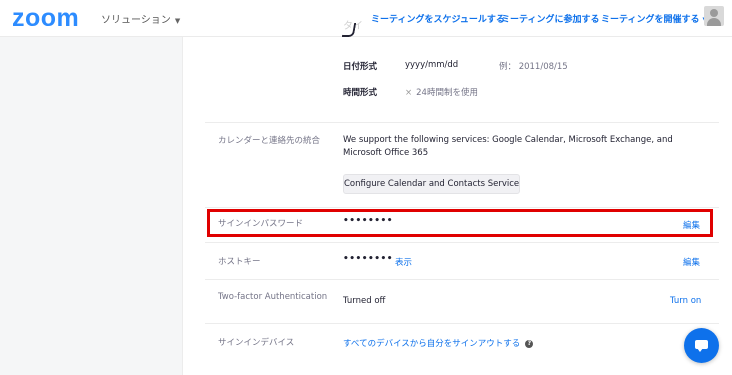 This screenshot has height=375, width=732. Describe the element at coordinates (364, 301) in the screenshot. I see `two-factor-status: Turned off` at that location.